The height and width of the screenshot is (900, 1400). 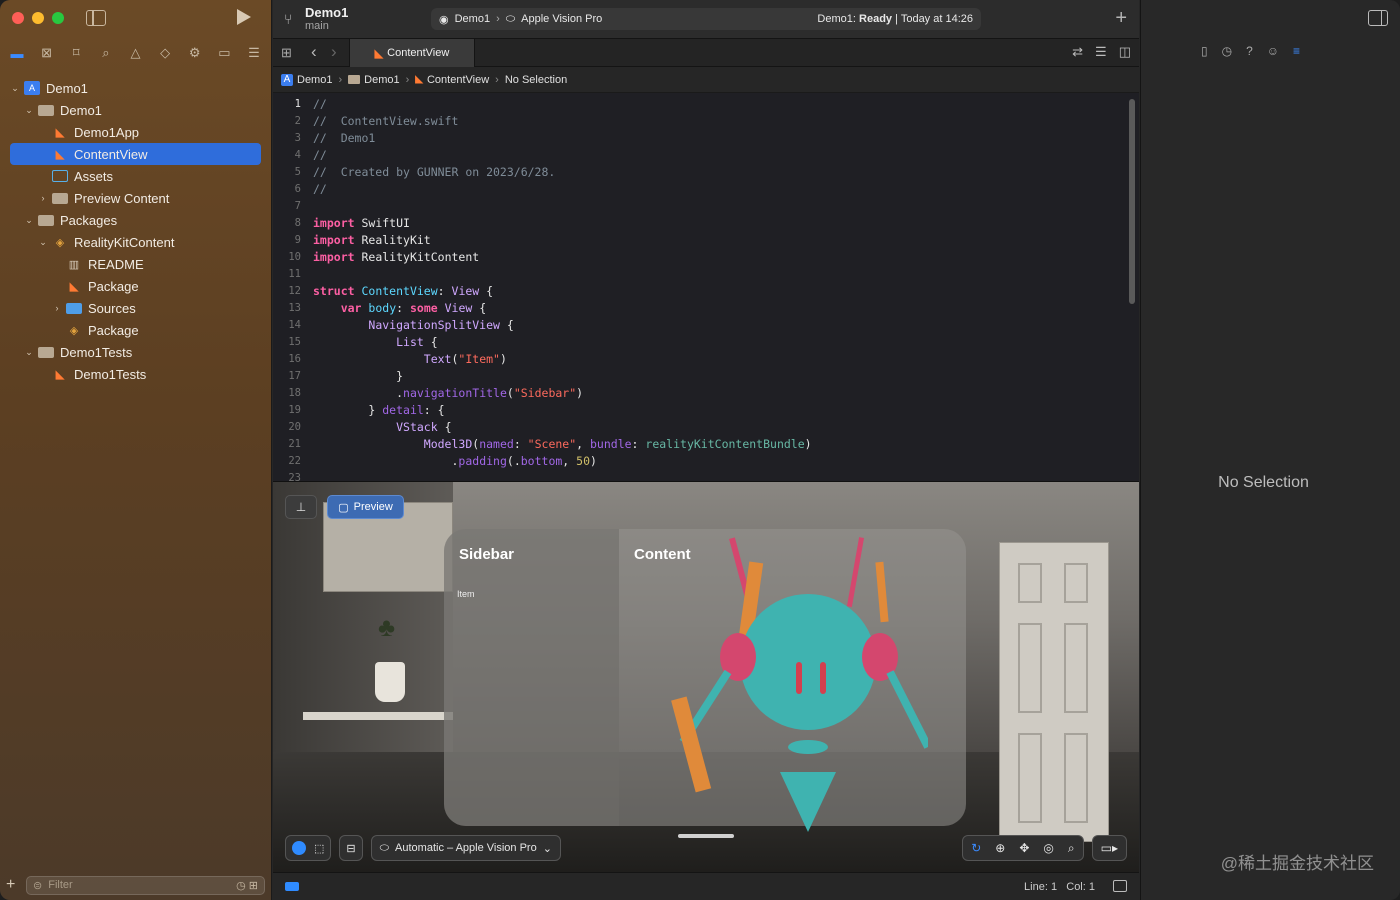 I want to click on test-navigator-tab-icon: ◇, so click(x=165, y=53).